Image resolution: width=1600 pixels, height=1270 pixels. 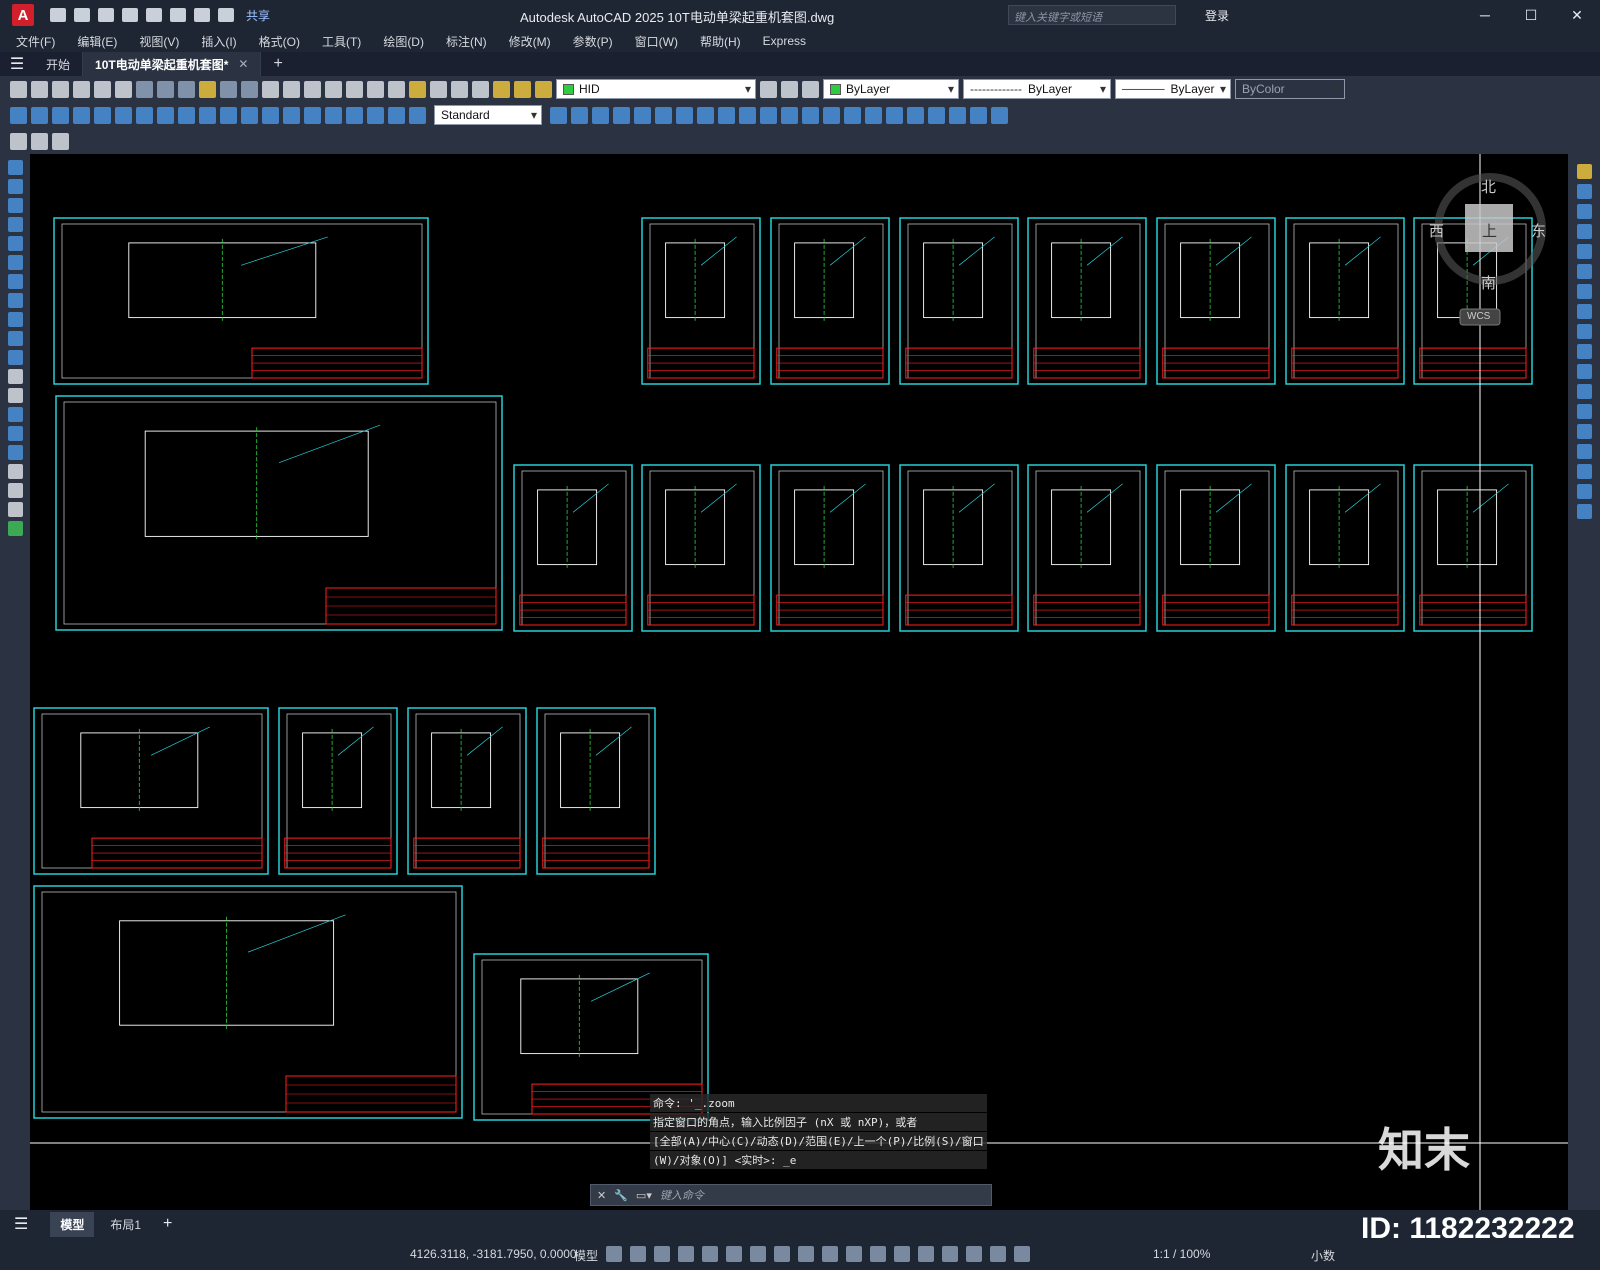 What do you see at coordinates (530, 41) in the screenshot?
I see `menu-modify: 修改(M)` at bounding box center [530, 41].